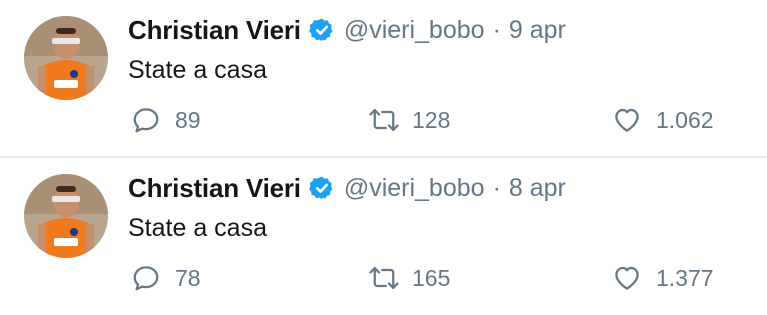 This screenshot has width=767, height=315. I want to click on retweet-count: 165, so click(431, 277).